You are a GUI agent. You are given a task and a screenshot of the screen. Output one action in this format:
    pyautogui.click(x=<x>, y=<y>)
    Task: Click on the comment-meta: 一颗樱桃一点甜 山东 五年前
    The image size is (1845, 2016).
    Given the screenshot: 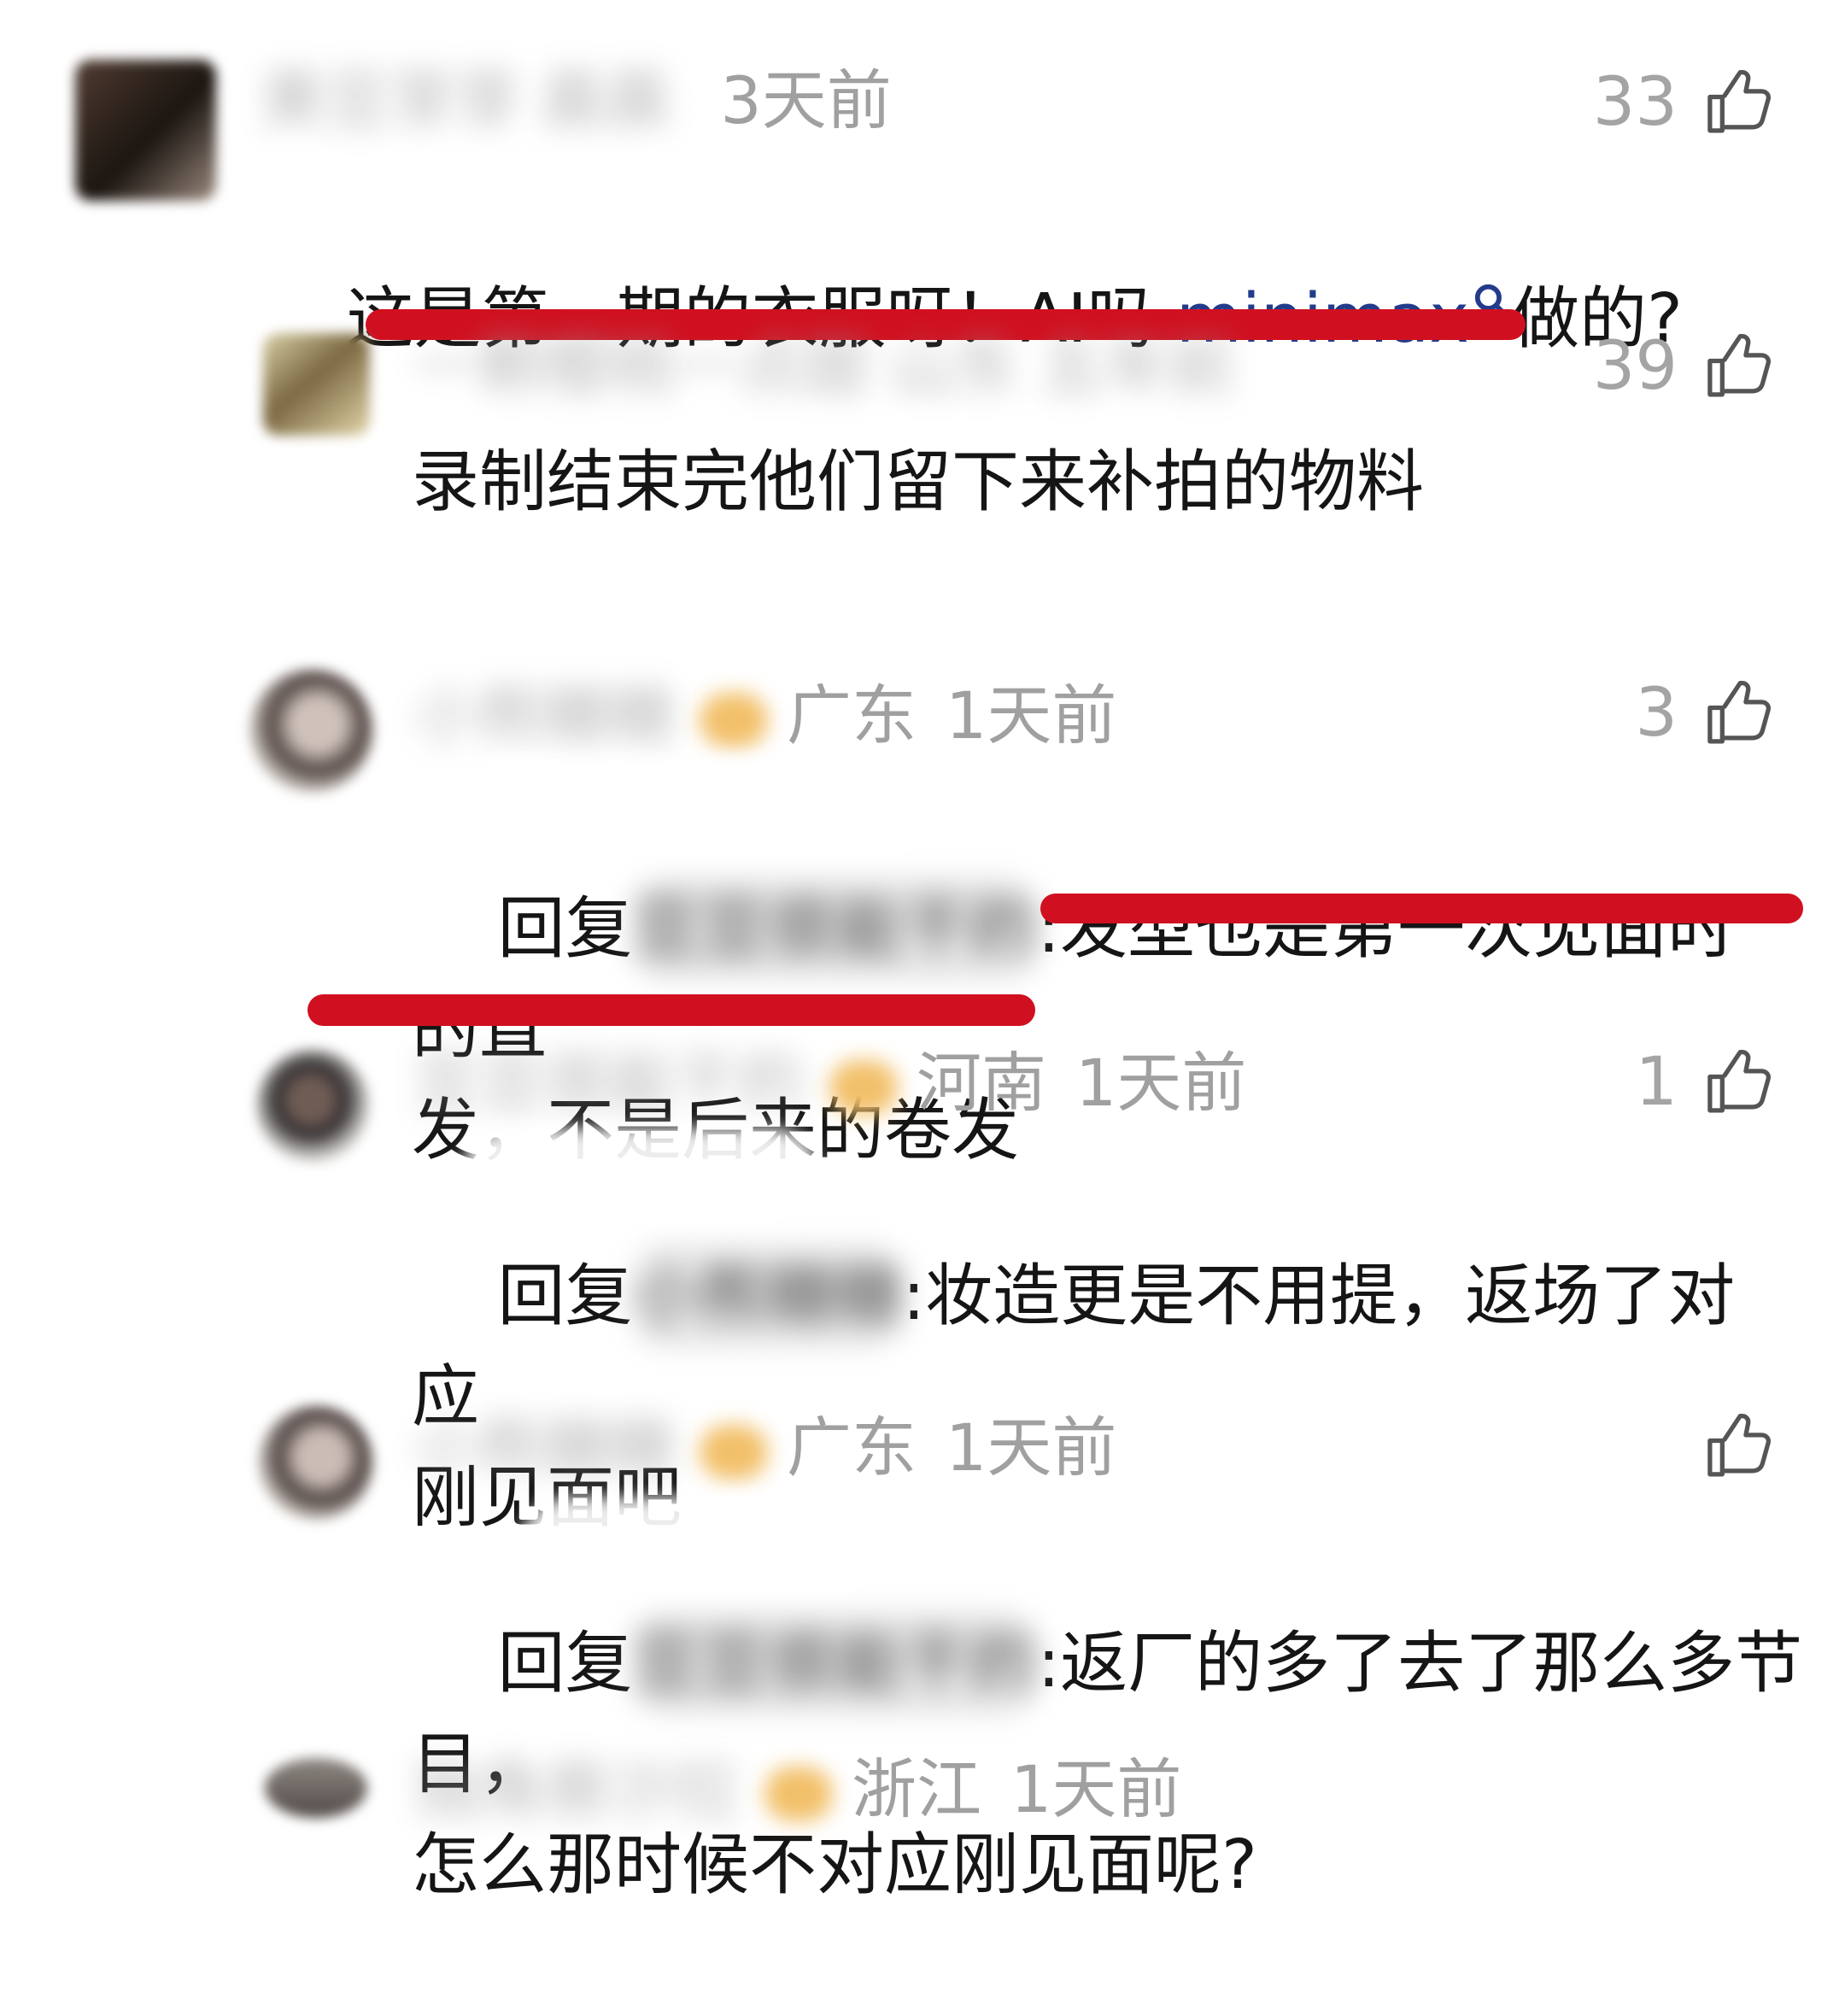 What is the action you would take?
    pyautogui.click(x=824, y=367)
    